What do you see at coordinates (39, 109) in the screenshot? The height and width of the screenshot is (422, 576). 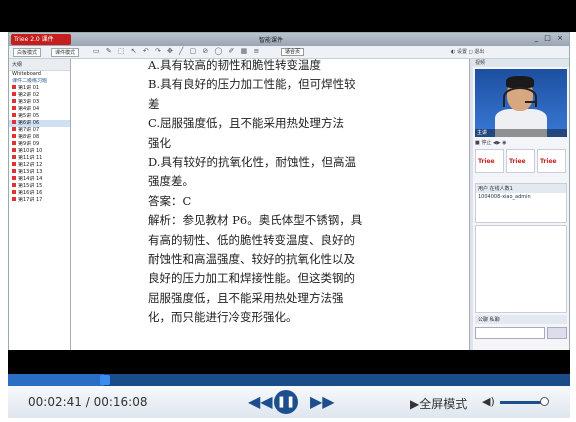 I see `sidebar-item: 第4讲 04` at bounding box center [39, 109].